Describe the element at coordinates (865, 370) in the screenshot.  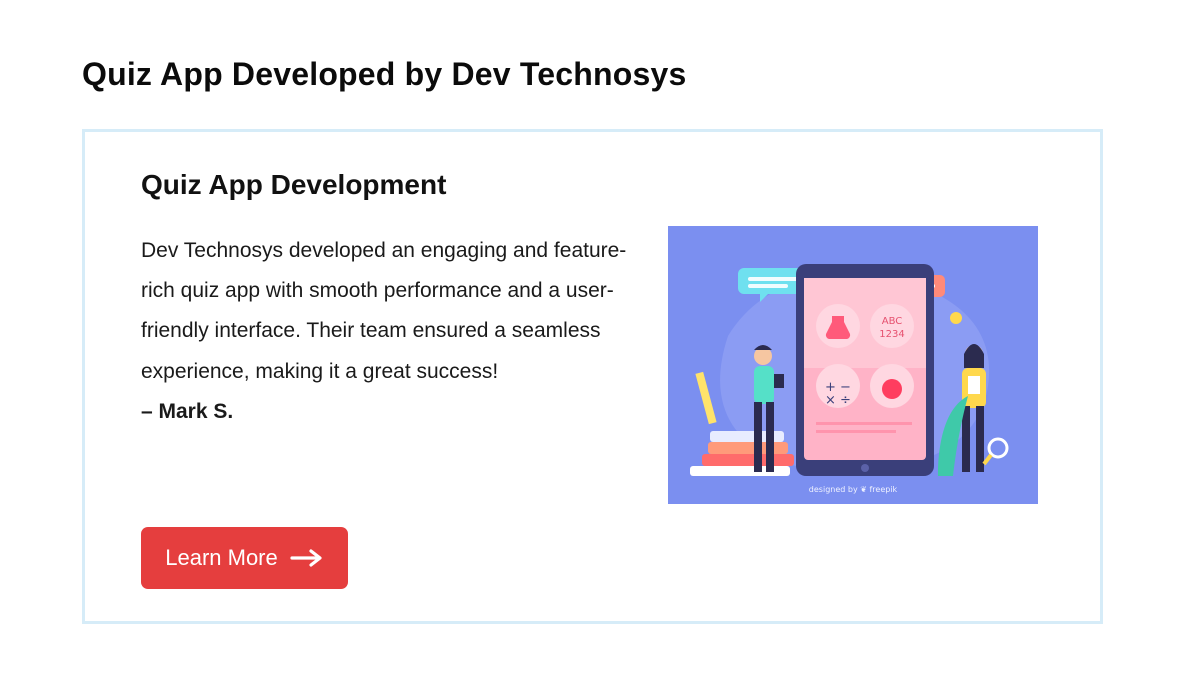
I see `tablet-icon: ABC 1234 + − × ÷` at that location.